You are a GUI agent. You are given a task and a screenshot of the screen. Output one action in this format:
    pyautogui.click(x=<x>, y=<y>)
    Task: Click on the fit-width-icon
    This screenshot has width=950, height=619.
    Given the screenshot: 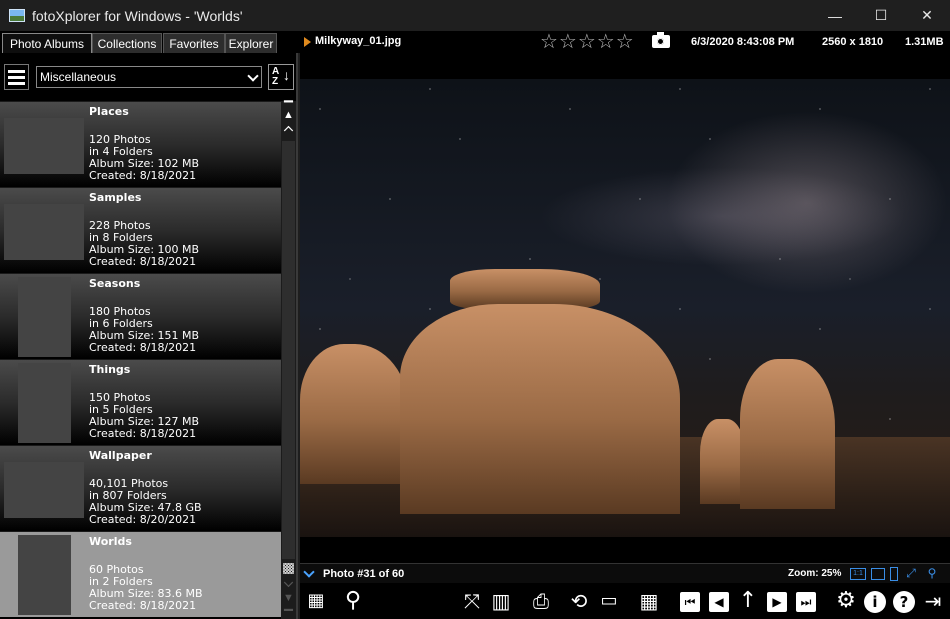 What is the action you would take?
    pyautogui.click(x=878, y=574)
    